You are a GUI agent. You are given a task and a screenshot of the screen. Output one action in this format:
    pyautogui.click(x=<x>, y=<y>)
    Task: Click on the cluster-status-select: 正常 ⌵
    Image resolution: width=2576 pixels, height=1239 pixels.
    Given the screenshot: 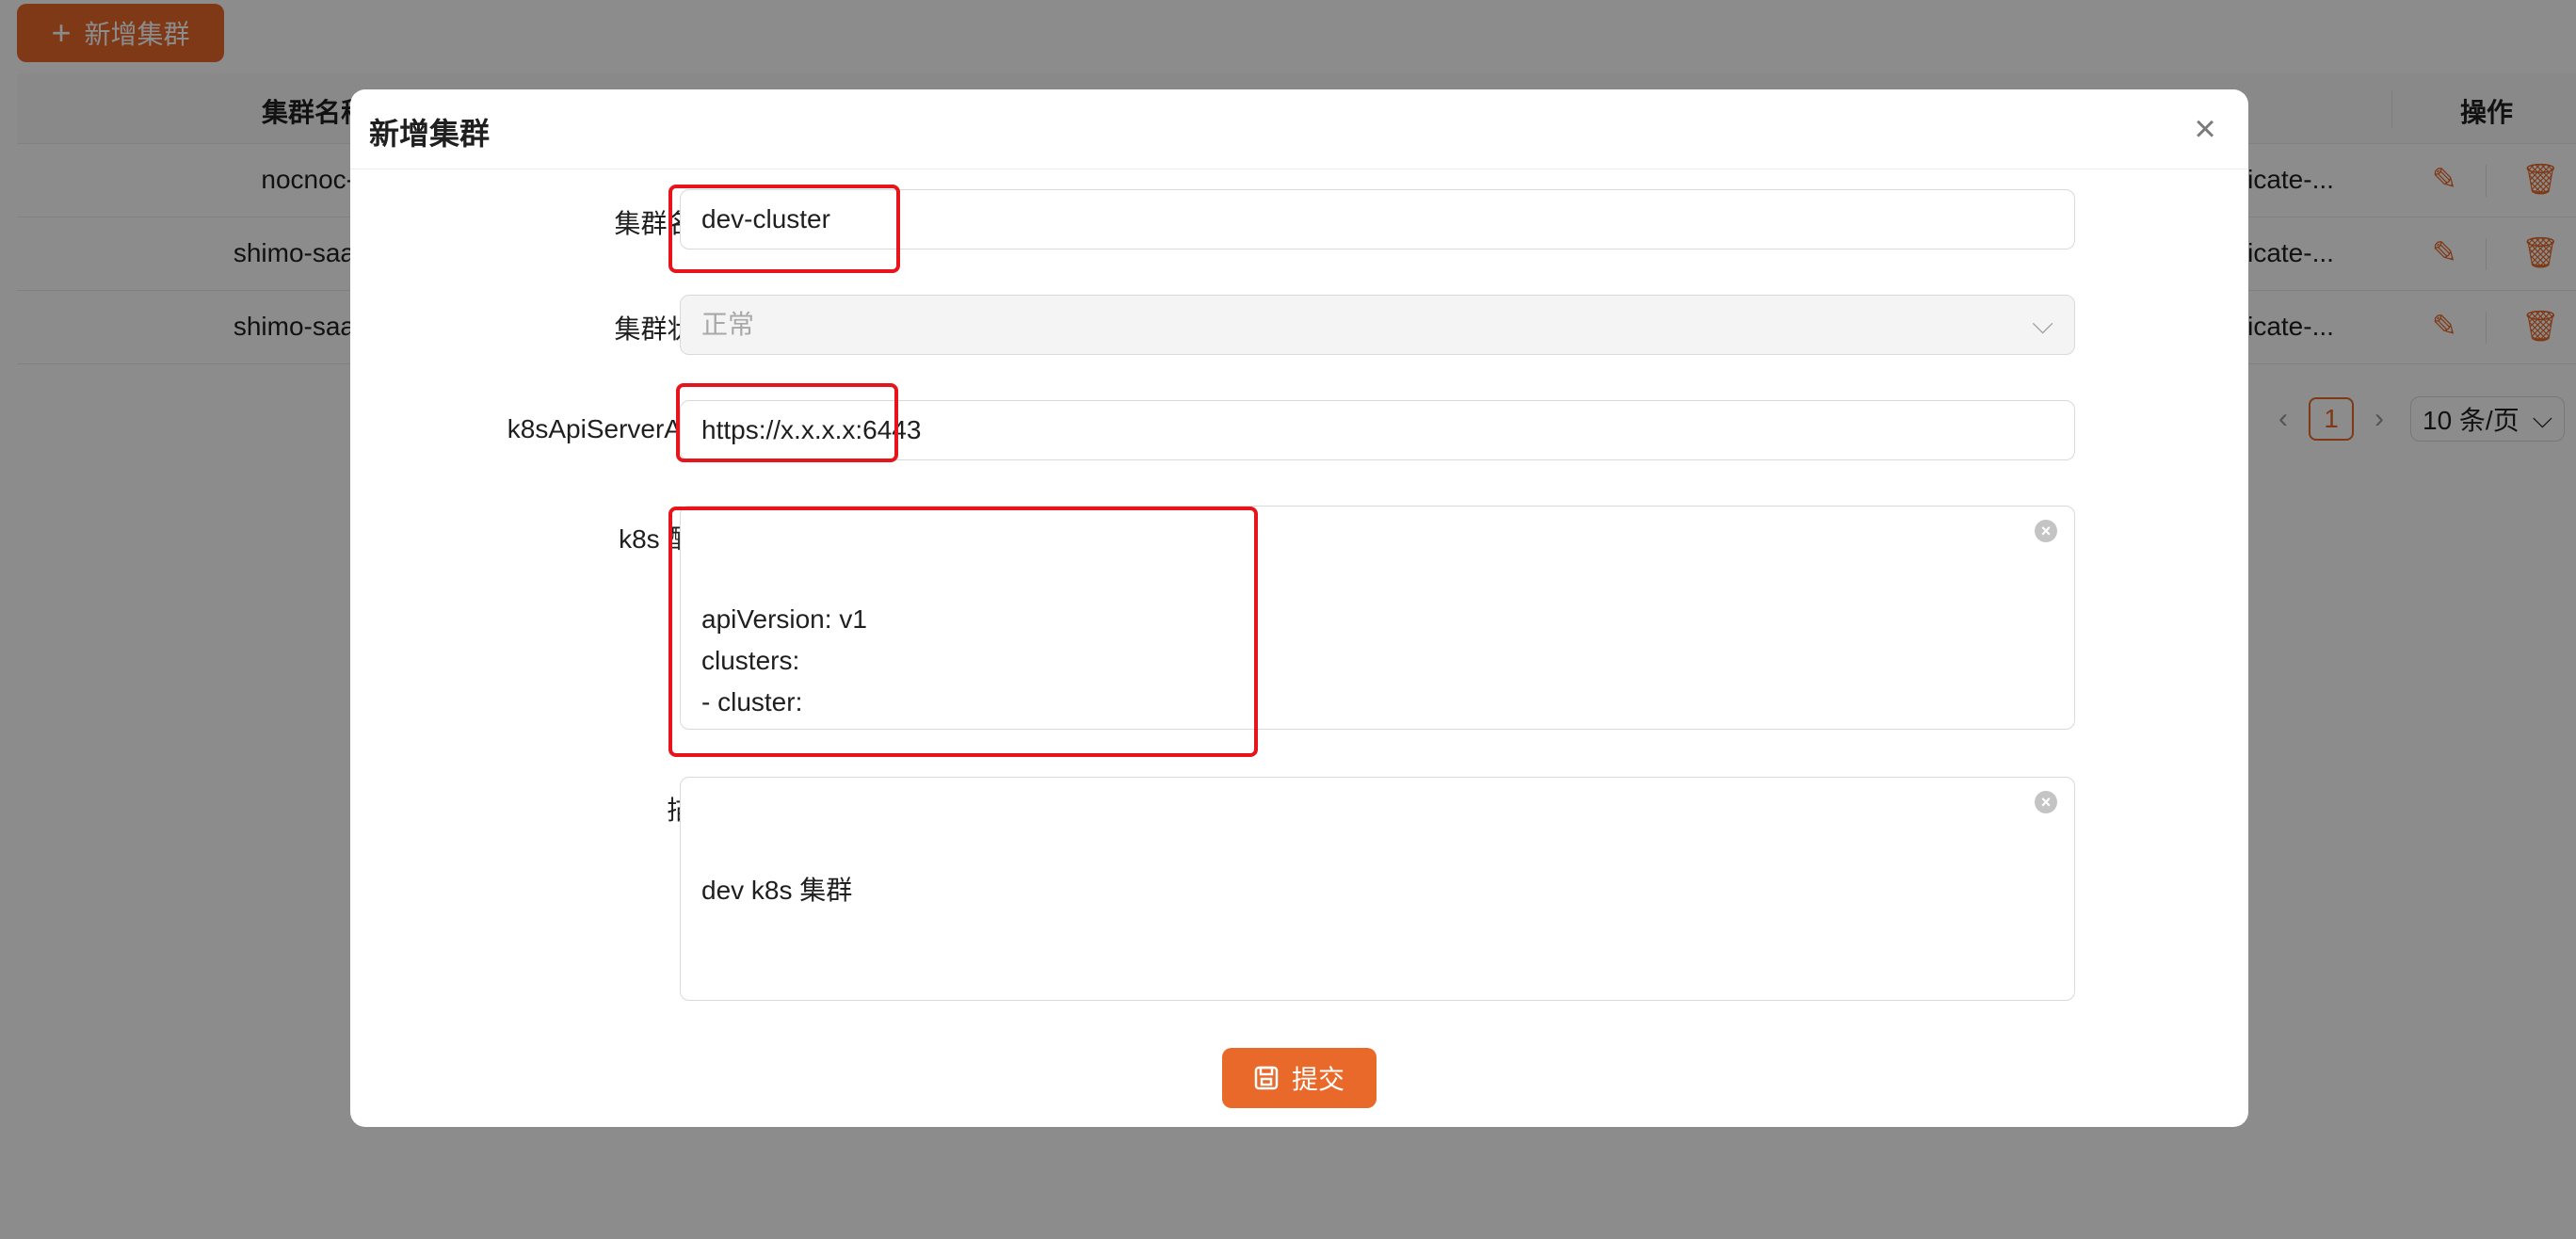 What is the action you would take?
    pyautogui.click(x=1377, y=325)
    